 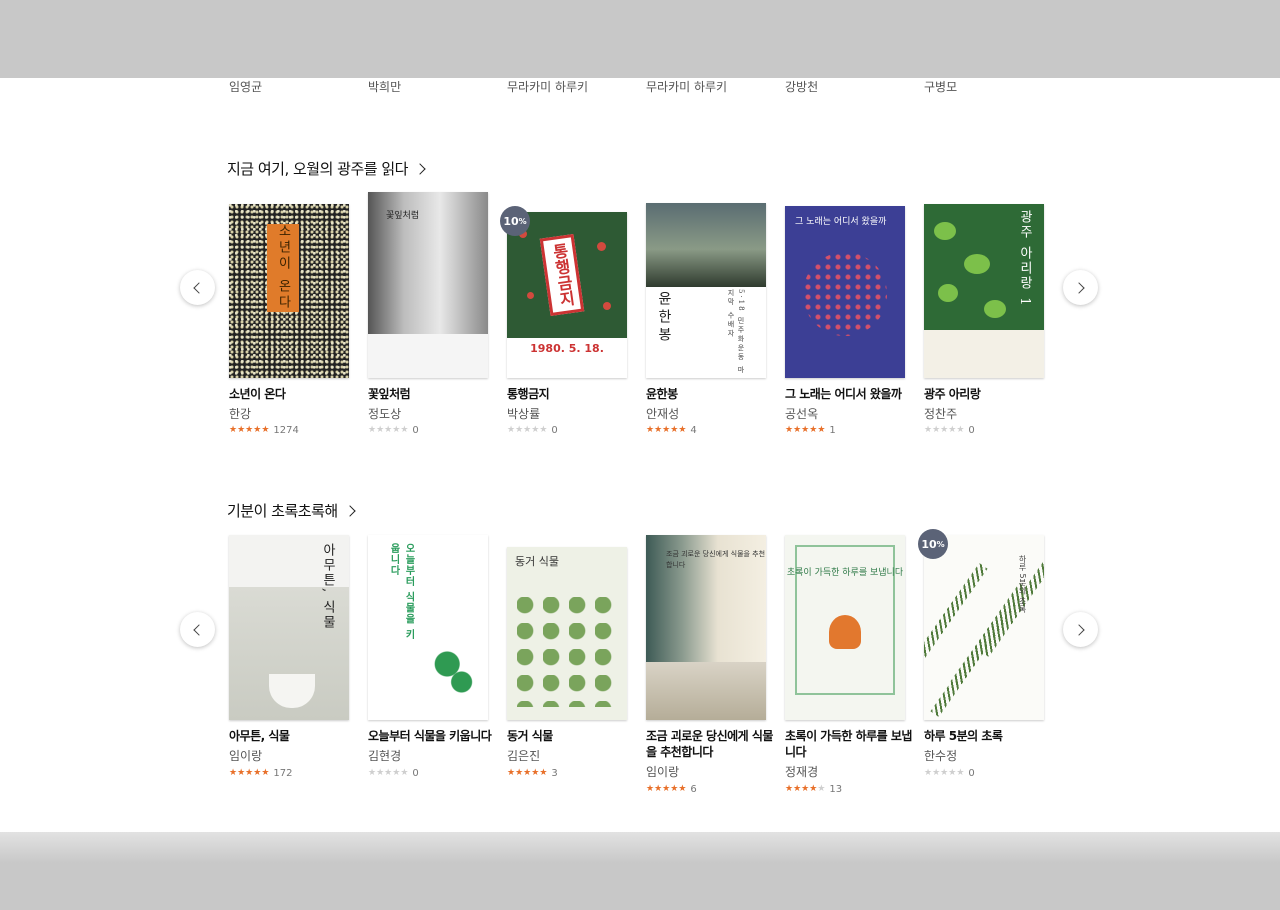 I want to click on book-cover: 그 노래는 어디서 왔을까, so click(x=845, y=292).